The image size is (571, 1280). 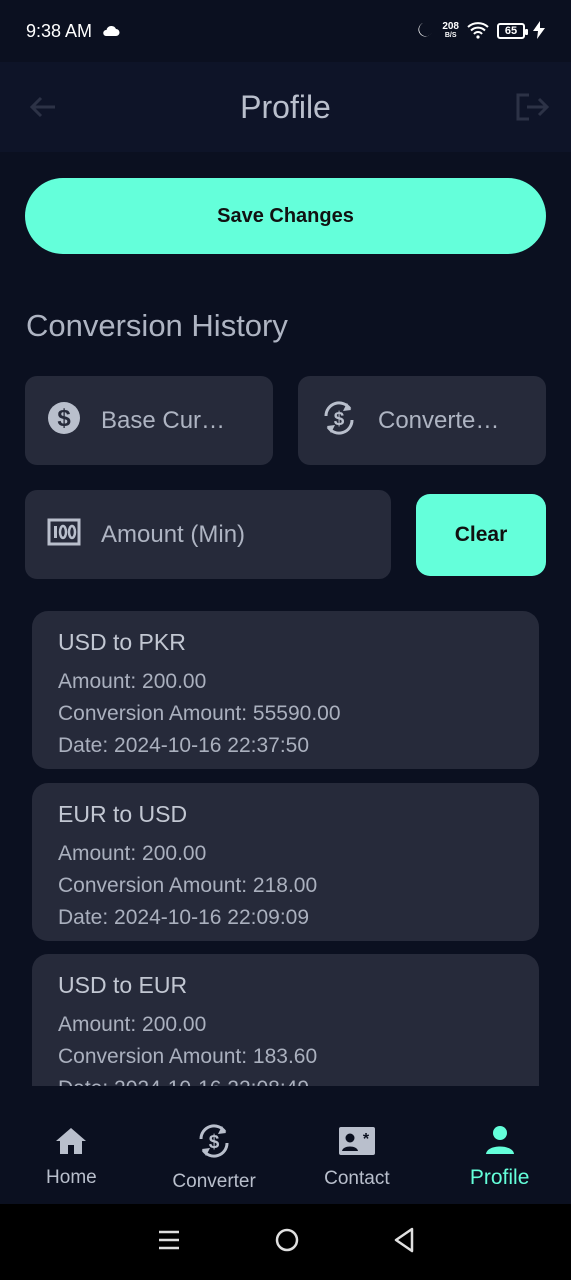 What do you see at coordinates (357, 1143) in the screenshot?
I see `contact-card-icon: *` at bounding box center [357, 1143].